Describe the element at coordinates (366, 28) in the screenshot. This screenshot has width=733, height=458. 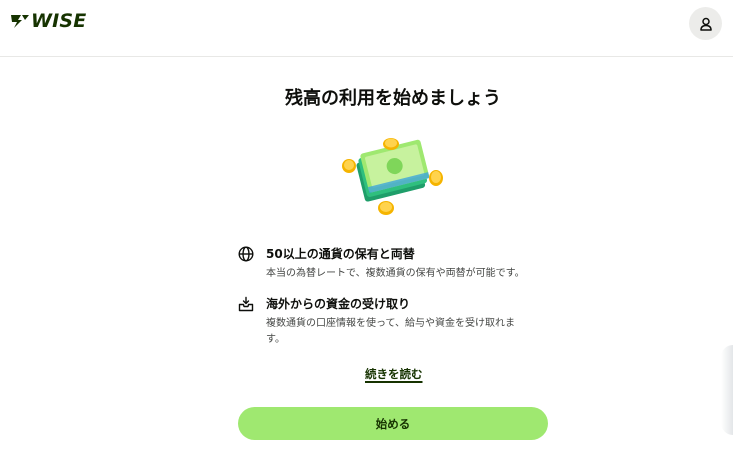
I see `top-header: WISE` at that location.